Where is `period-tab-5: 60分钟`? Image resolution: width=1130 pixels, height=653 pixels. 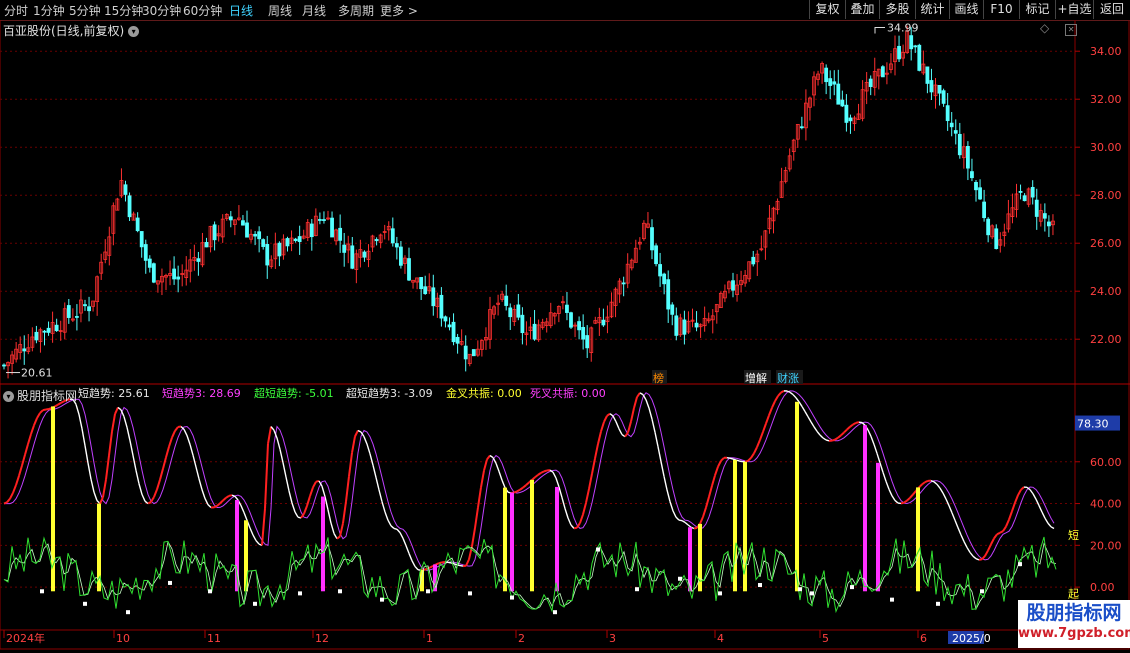 period-tab-5: 60分钟 is located at coordinates (202, 10).